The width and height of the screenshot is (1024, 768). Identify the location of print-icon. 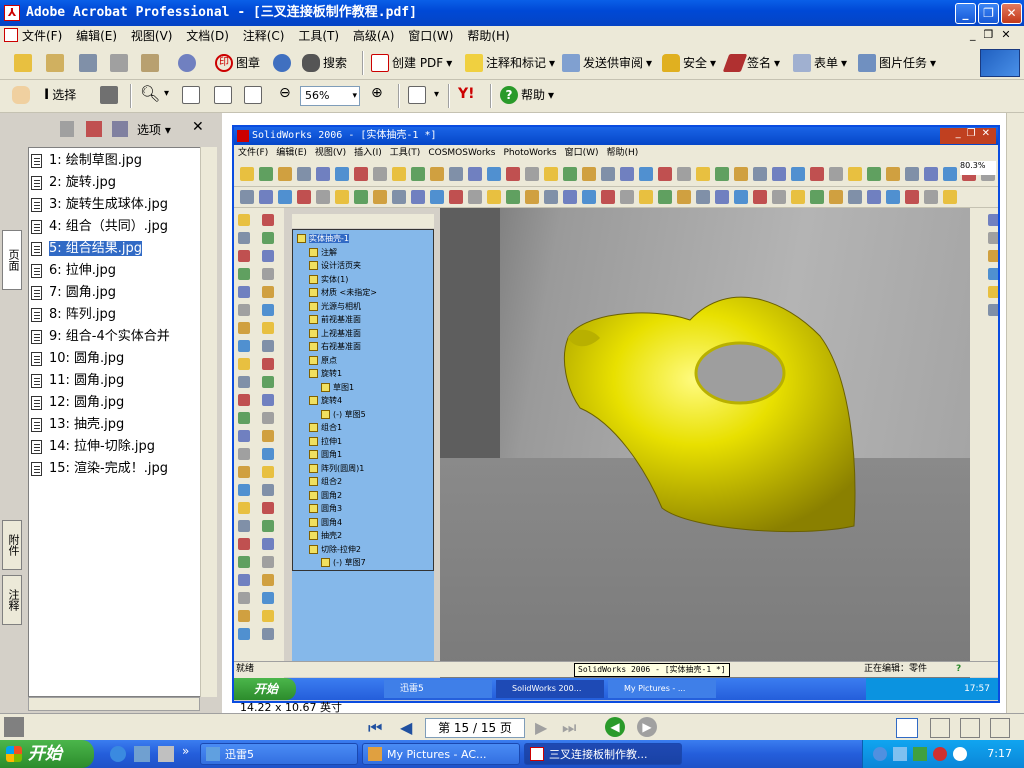
(119, 63).